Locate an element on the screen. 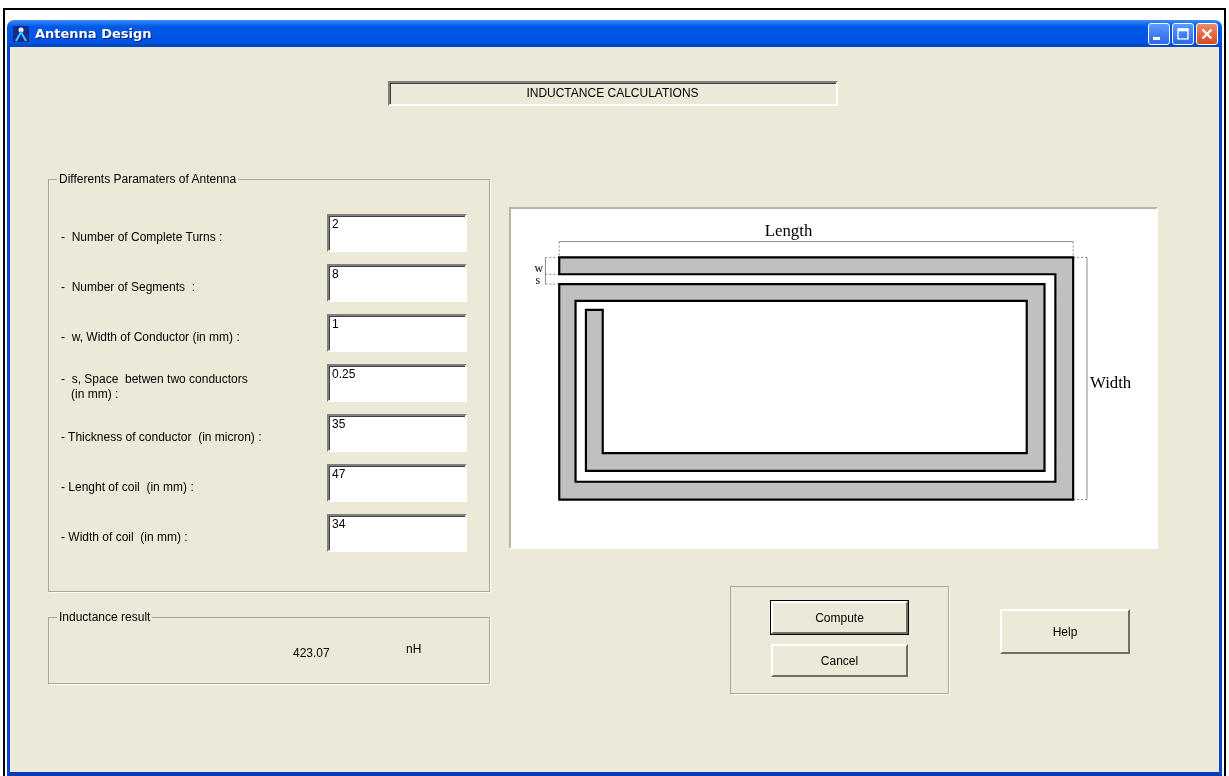 The height and width of the screenshot is (776, 1229). parameter-label: - Lenght of coil (in mm) : is located at coordinates (127, 486).